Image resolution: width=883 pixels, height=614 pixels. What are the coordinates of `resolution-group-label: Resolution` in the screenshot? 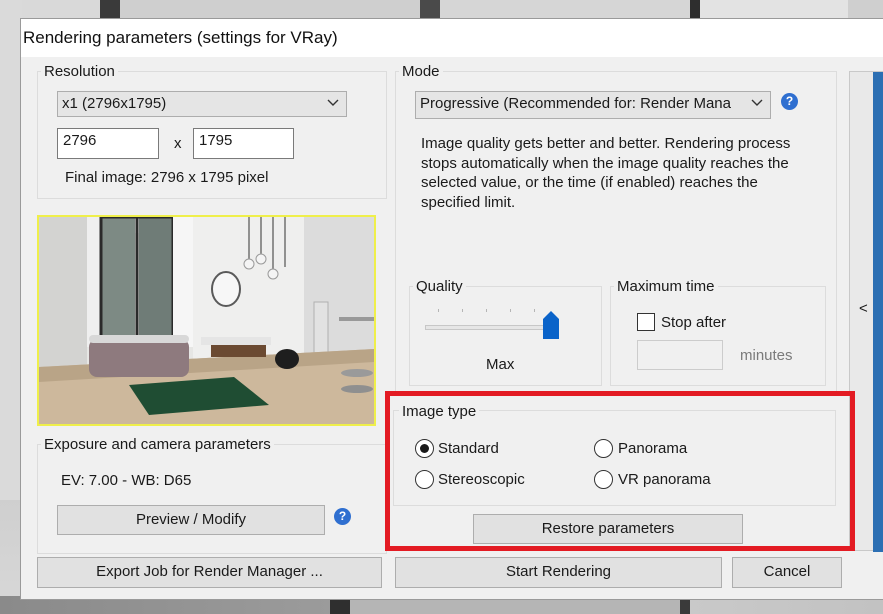 It's located at (79, 71).